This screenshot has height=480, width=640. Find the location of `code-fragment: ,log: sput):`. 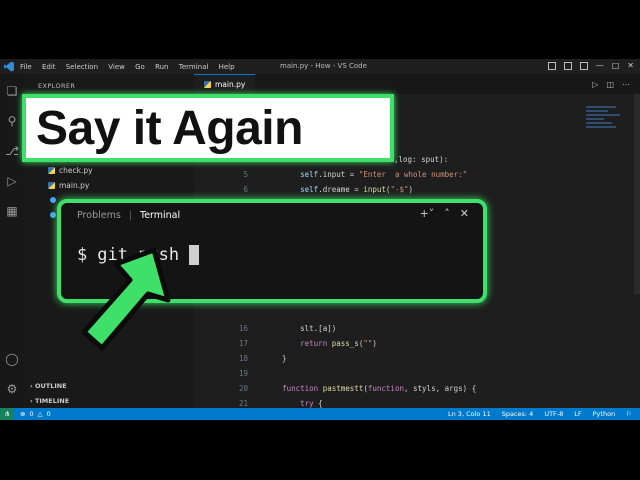

code-fragment: ,log: sput): is located at coordinates (421, 159).